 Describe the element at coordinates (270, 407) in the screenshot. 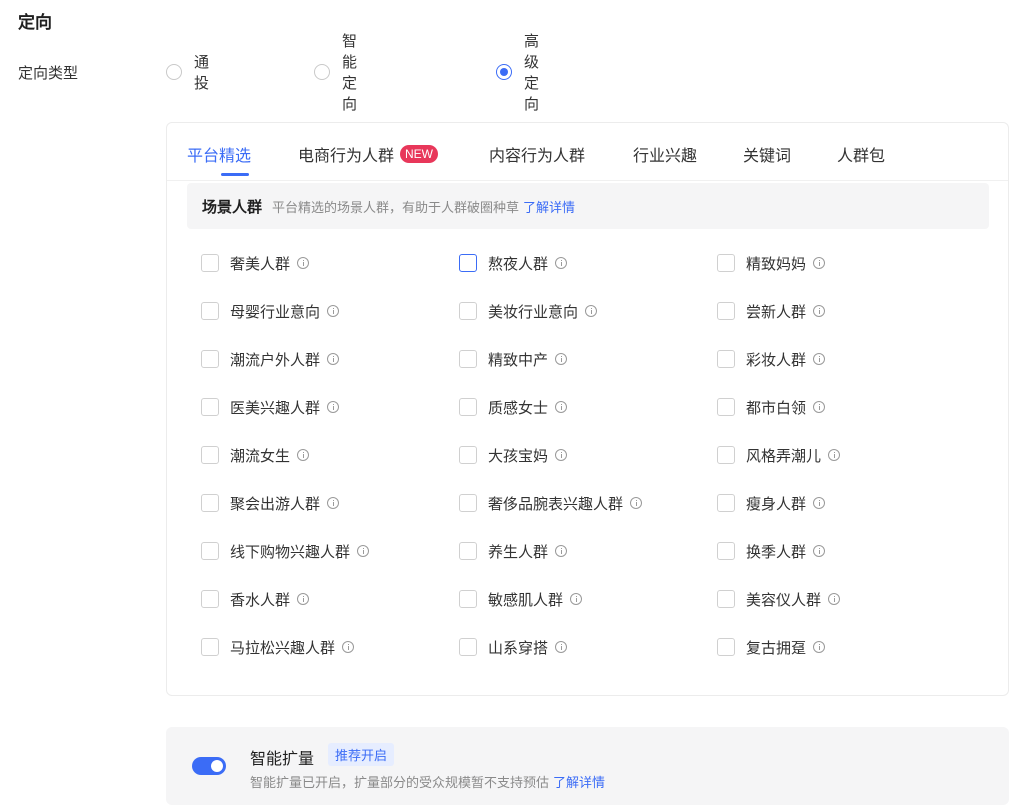

I see `audience-checkbox-item: 医美兴趣人群` at that location.